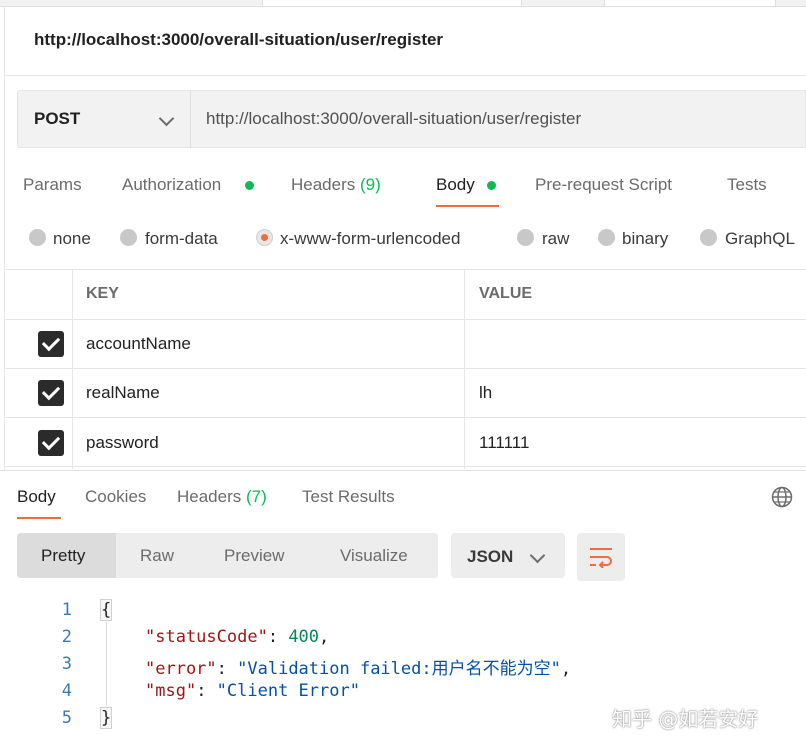 The width and height of the screenshot is (806, 749). Describe the element at coordinates (171, 185) in the screenshot. I see `tab-authorization: Authorization` at that location.